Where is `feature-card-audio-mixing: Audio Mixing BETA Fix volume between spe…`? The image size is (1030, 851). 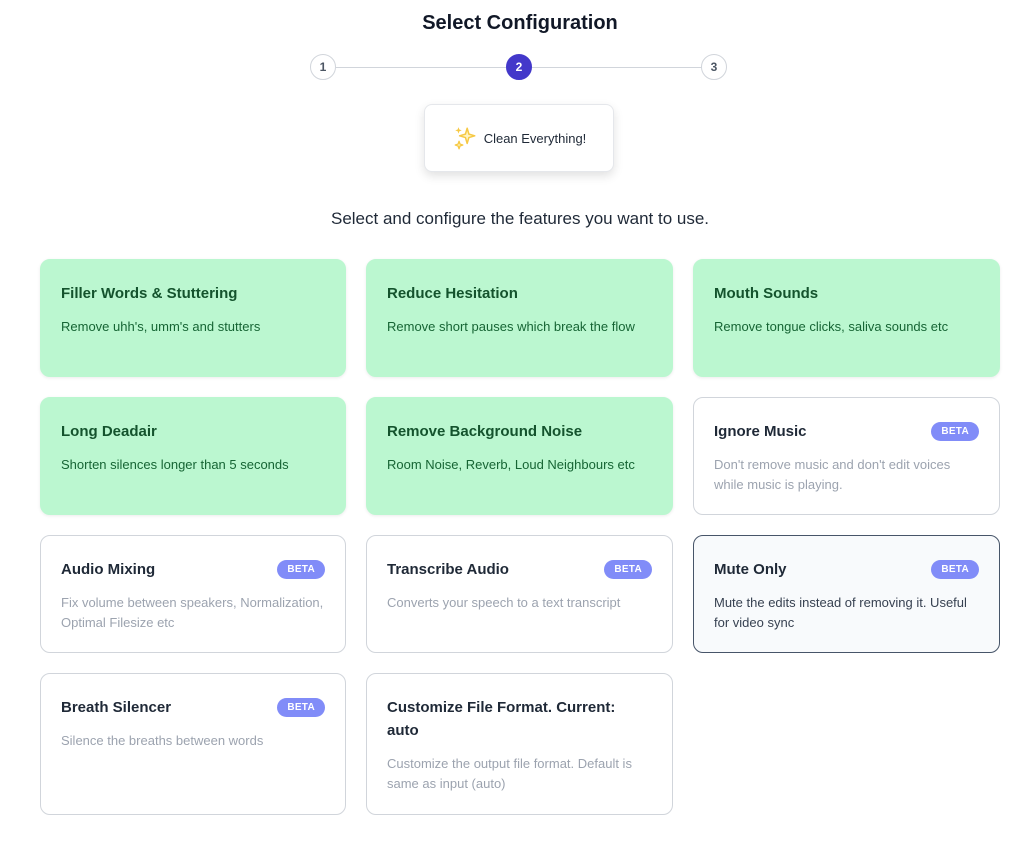 feature-card-audio-mixing: Audio Mixing BETA Fix volume between spe… is located at coordinates (193, 594).